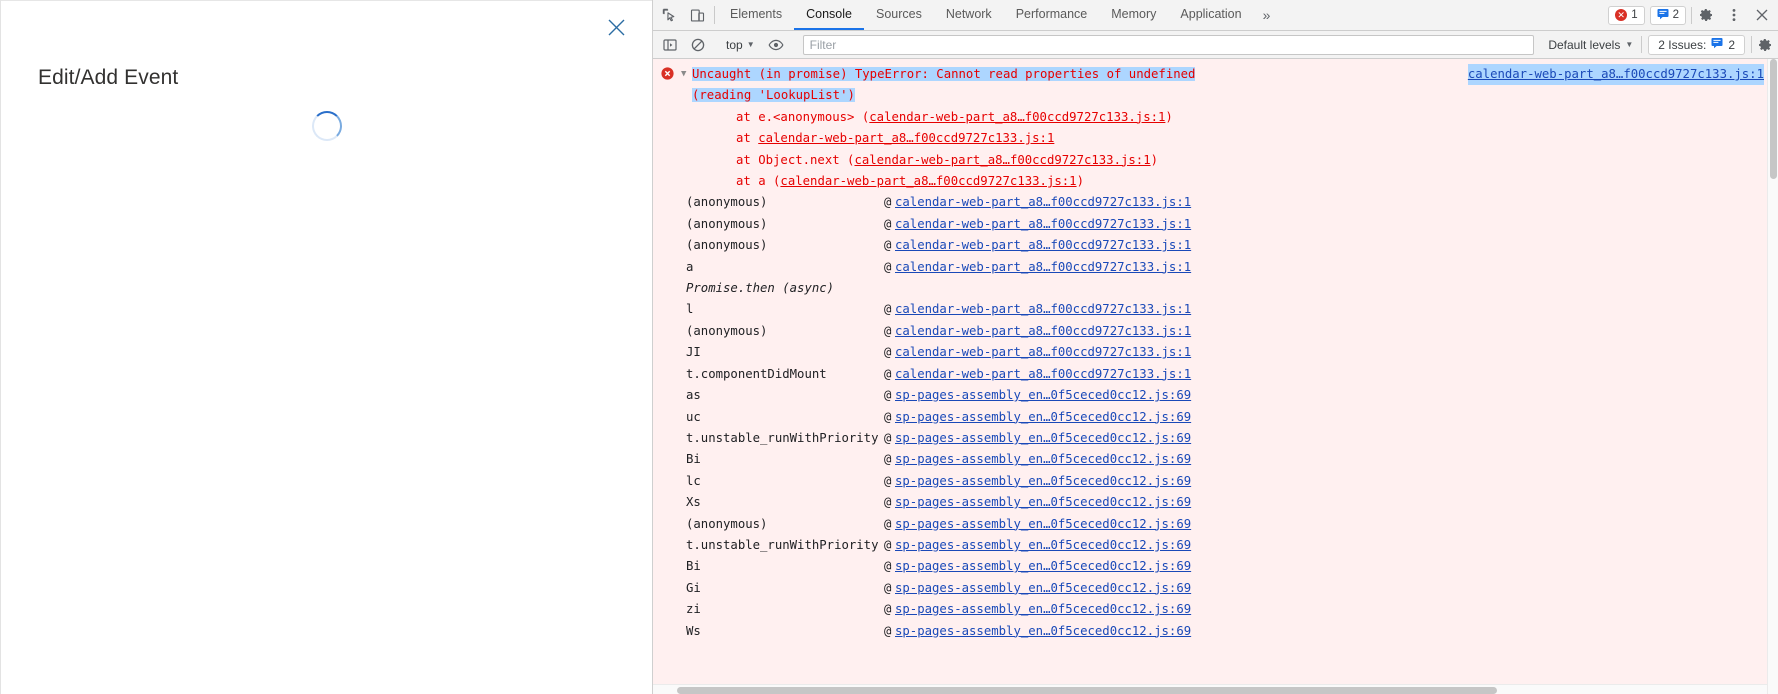 Image resolution: width=1778 pixels, height=694 pixels. I want to click on console-filterbar: top ▼ Default levels ▼ 2 Issues:, so click(1215, 45).